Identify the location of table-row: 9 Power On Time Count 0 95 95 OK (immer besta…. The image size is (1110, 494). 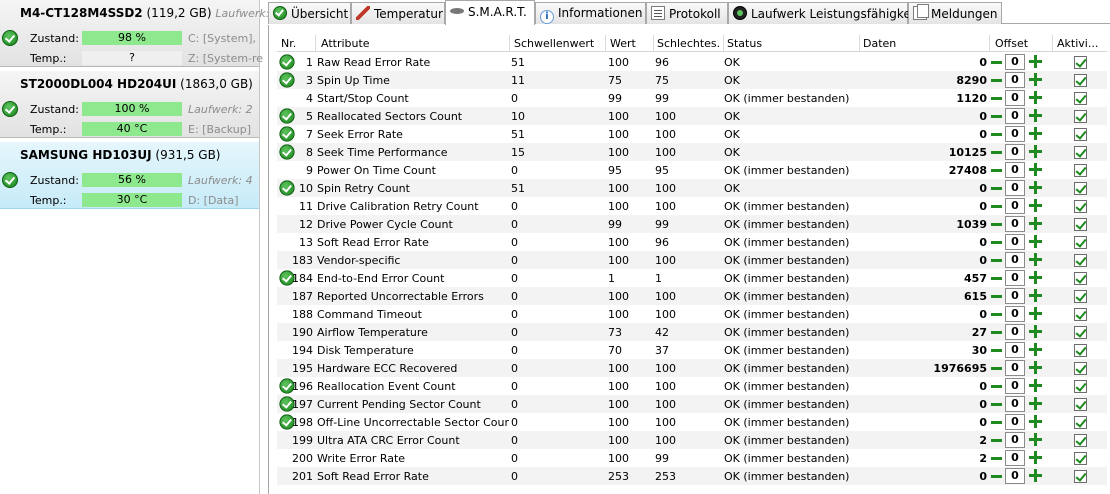
(692, 170).